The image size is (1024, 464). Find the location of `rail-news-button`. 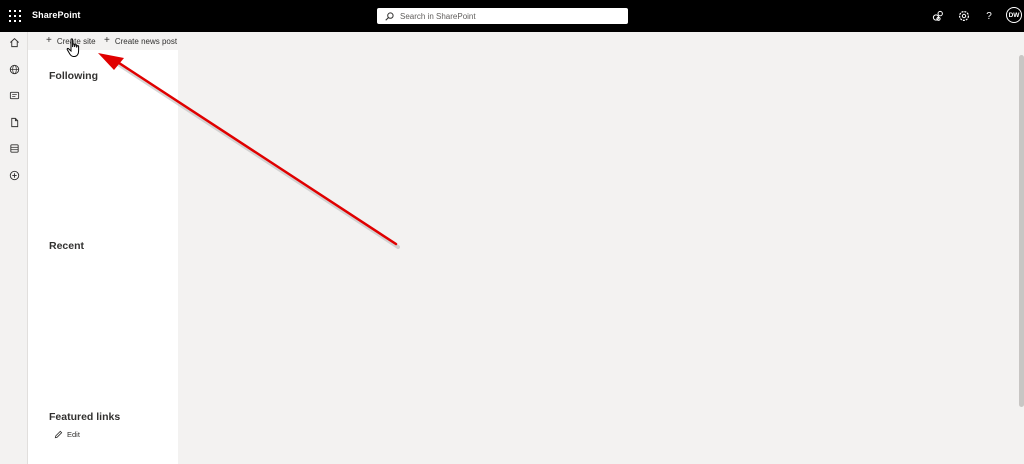

rail-news-button is located at coordinates (14, 95).